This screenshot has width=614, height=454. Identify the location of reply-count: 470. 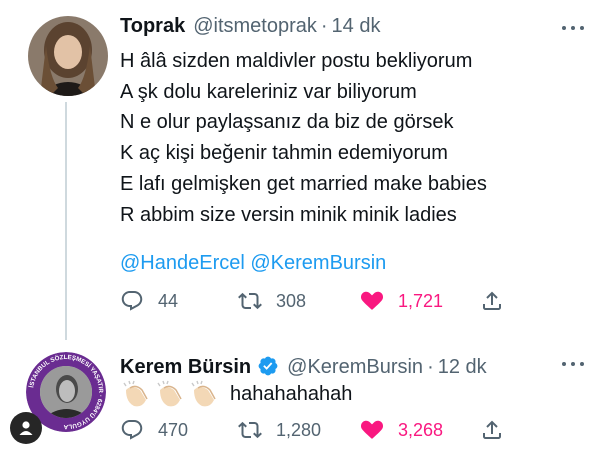
(173, 429).